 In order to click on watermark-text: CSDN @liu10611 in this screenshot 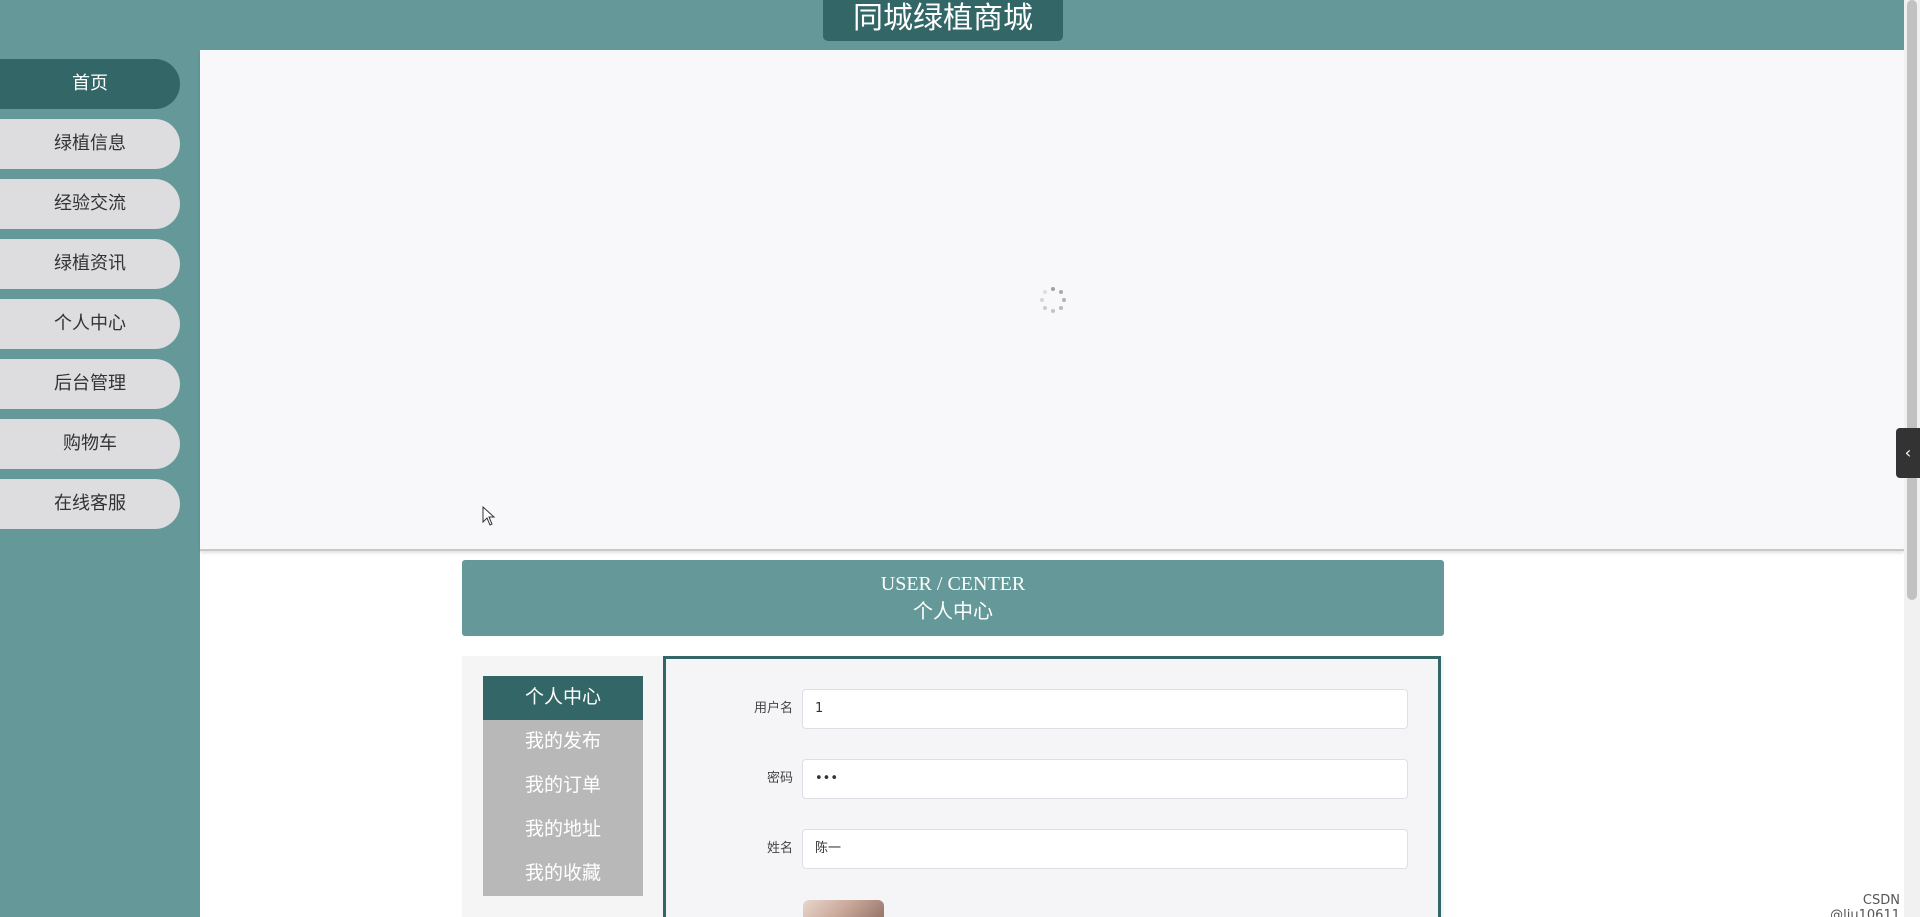, I will do `click(1865, 905)`.